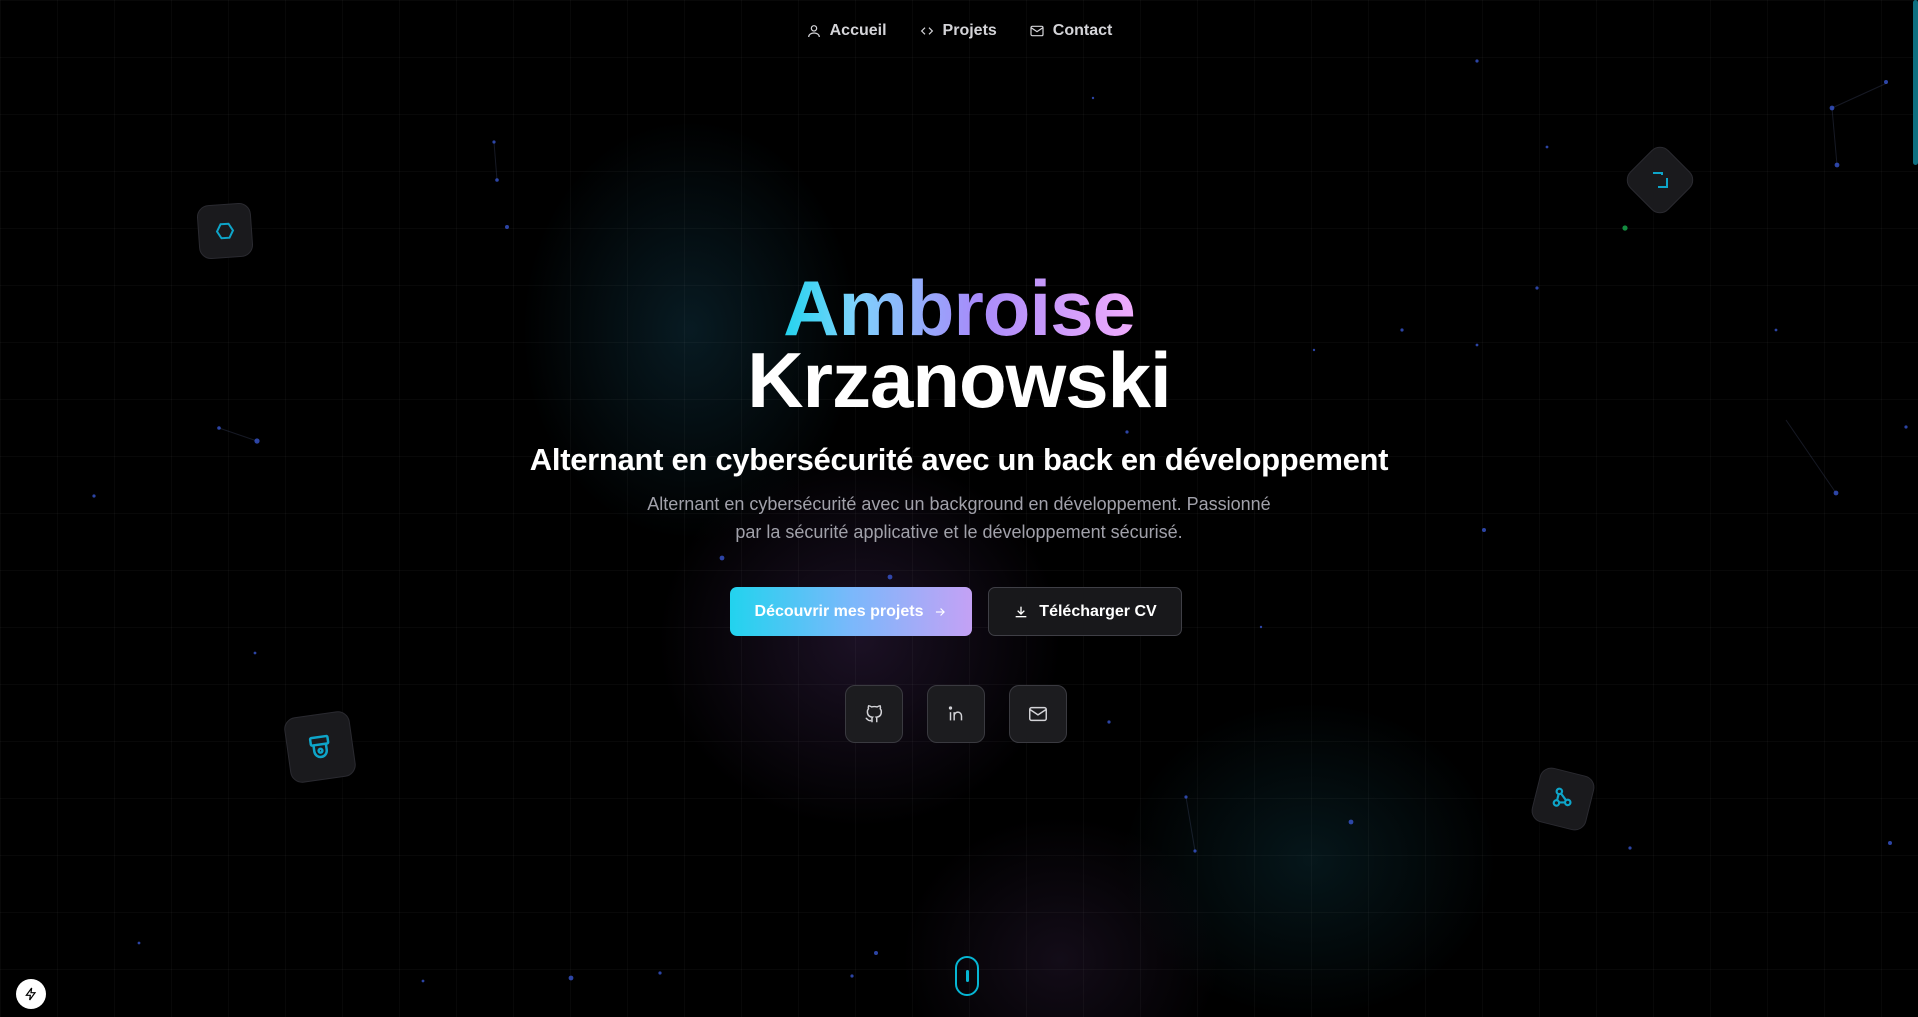  Describe the element at coordinates (1915, 82) in the screenshot. I see `page-scrollbar` at that location.